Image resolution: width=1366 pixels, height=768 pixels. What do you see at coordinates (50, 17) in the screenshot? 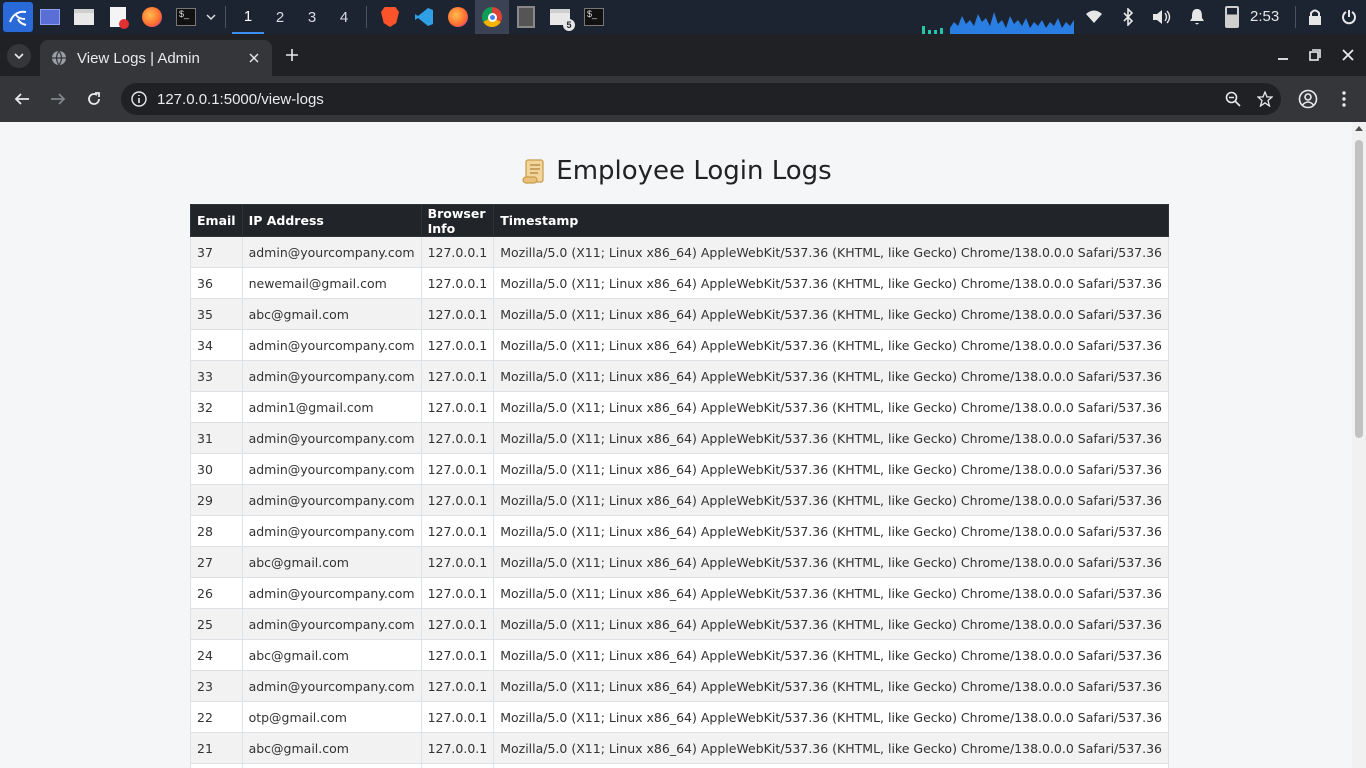
I see `workspace-switcher-icon` at bounding box center [50, 17].